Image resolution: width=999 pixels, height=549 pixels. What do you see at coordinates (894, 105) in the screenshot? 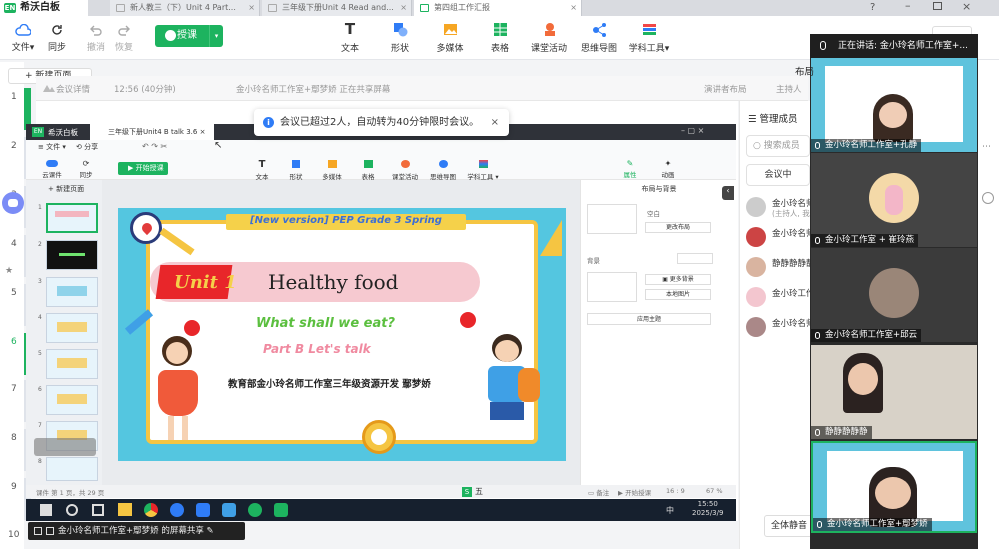
I see `video-tile: 金小玲名师工作室+孔静` at bounding box center [894, 105].